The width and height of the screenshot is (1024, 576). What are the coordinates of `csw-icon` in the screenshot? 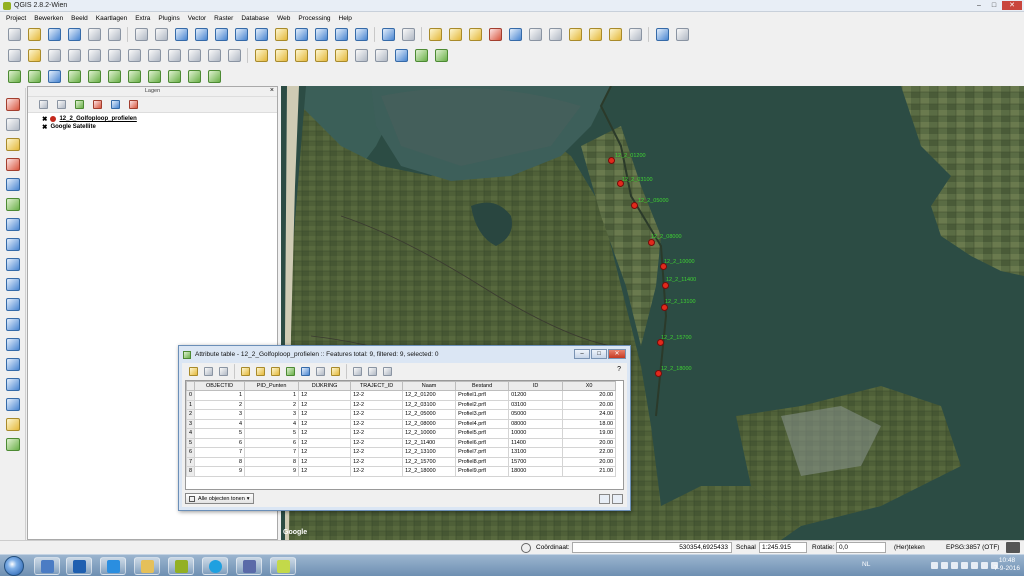 It's located at (381, 55).